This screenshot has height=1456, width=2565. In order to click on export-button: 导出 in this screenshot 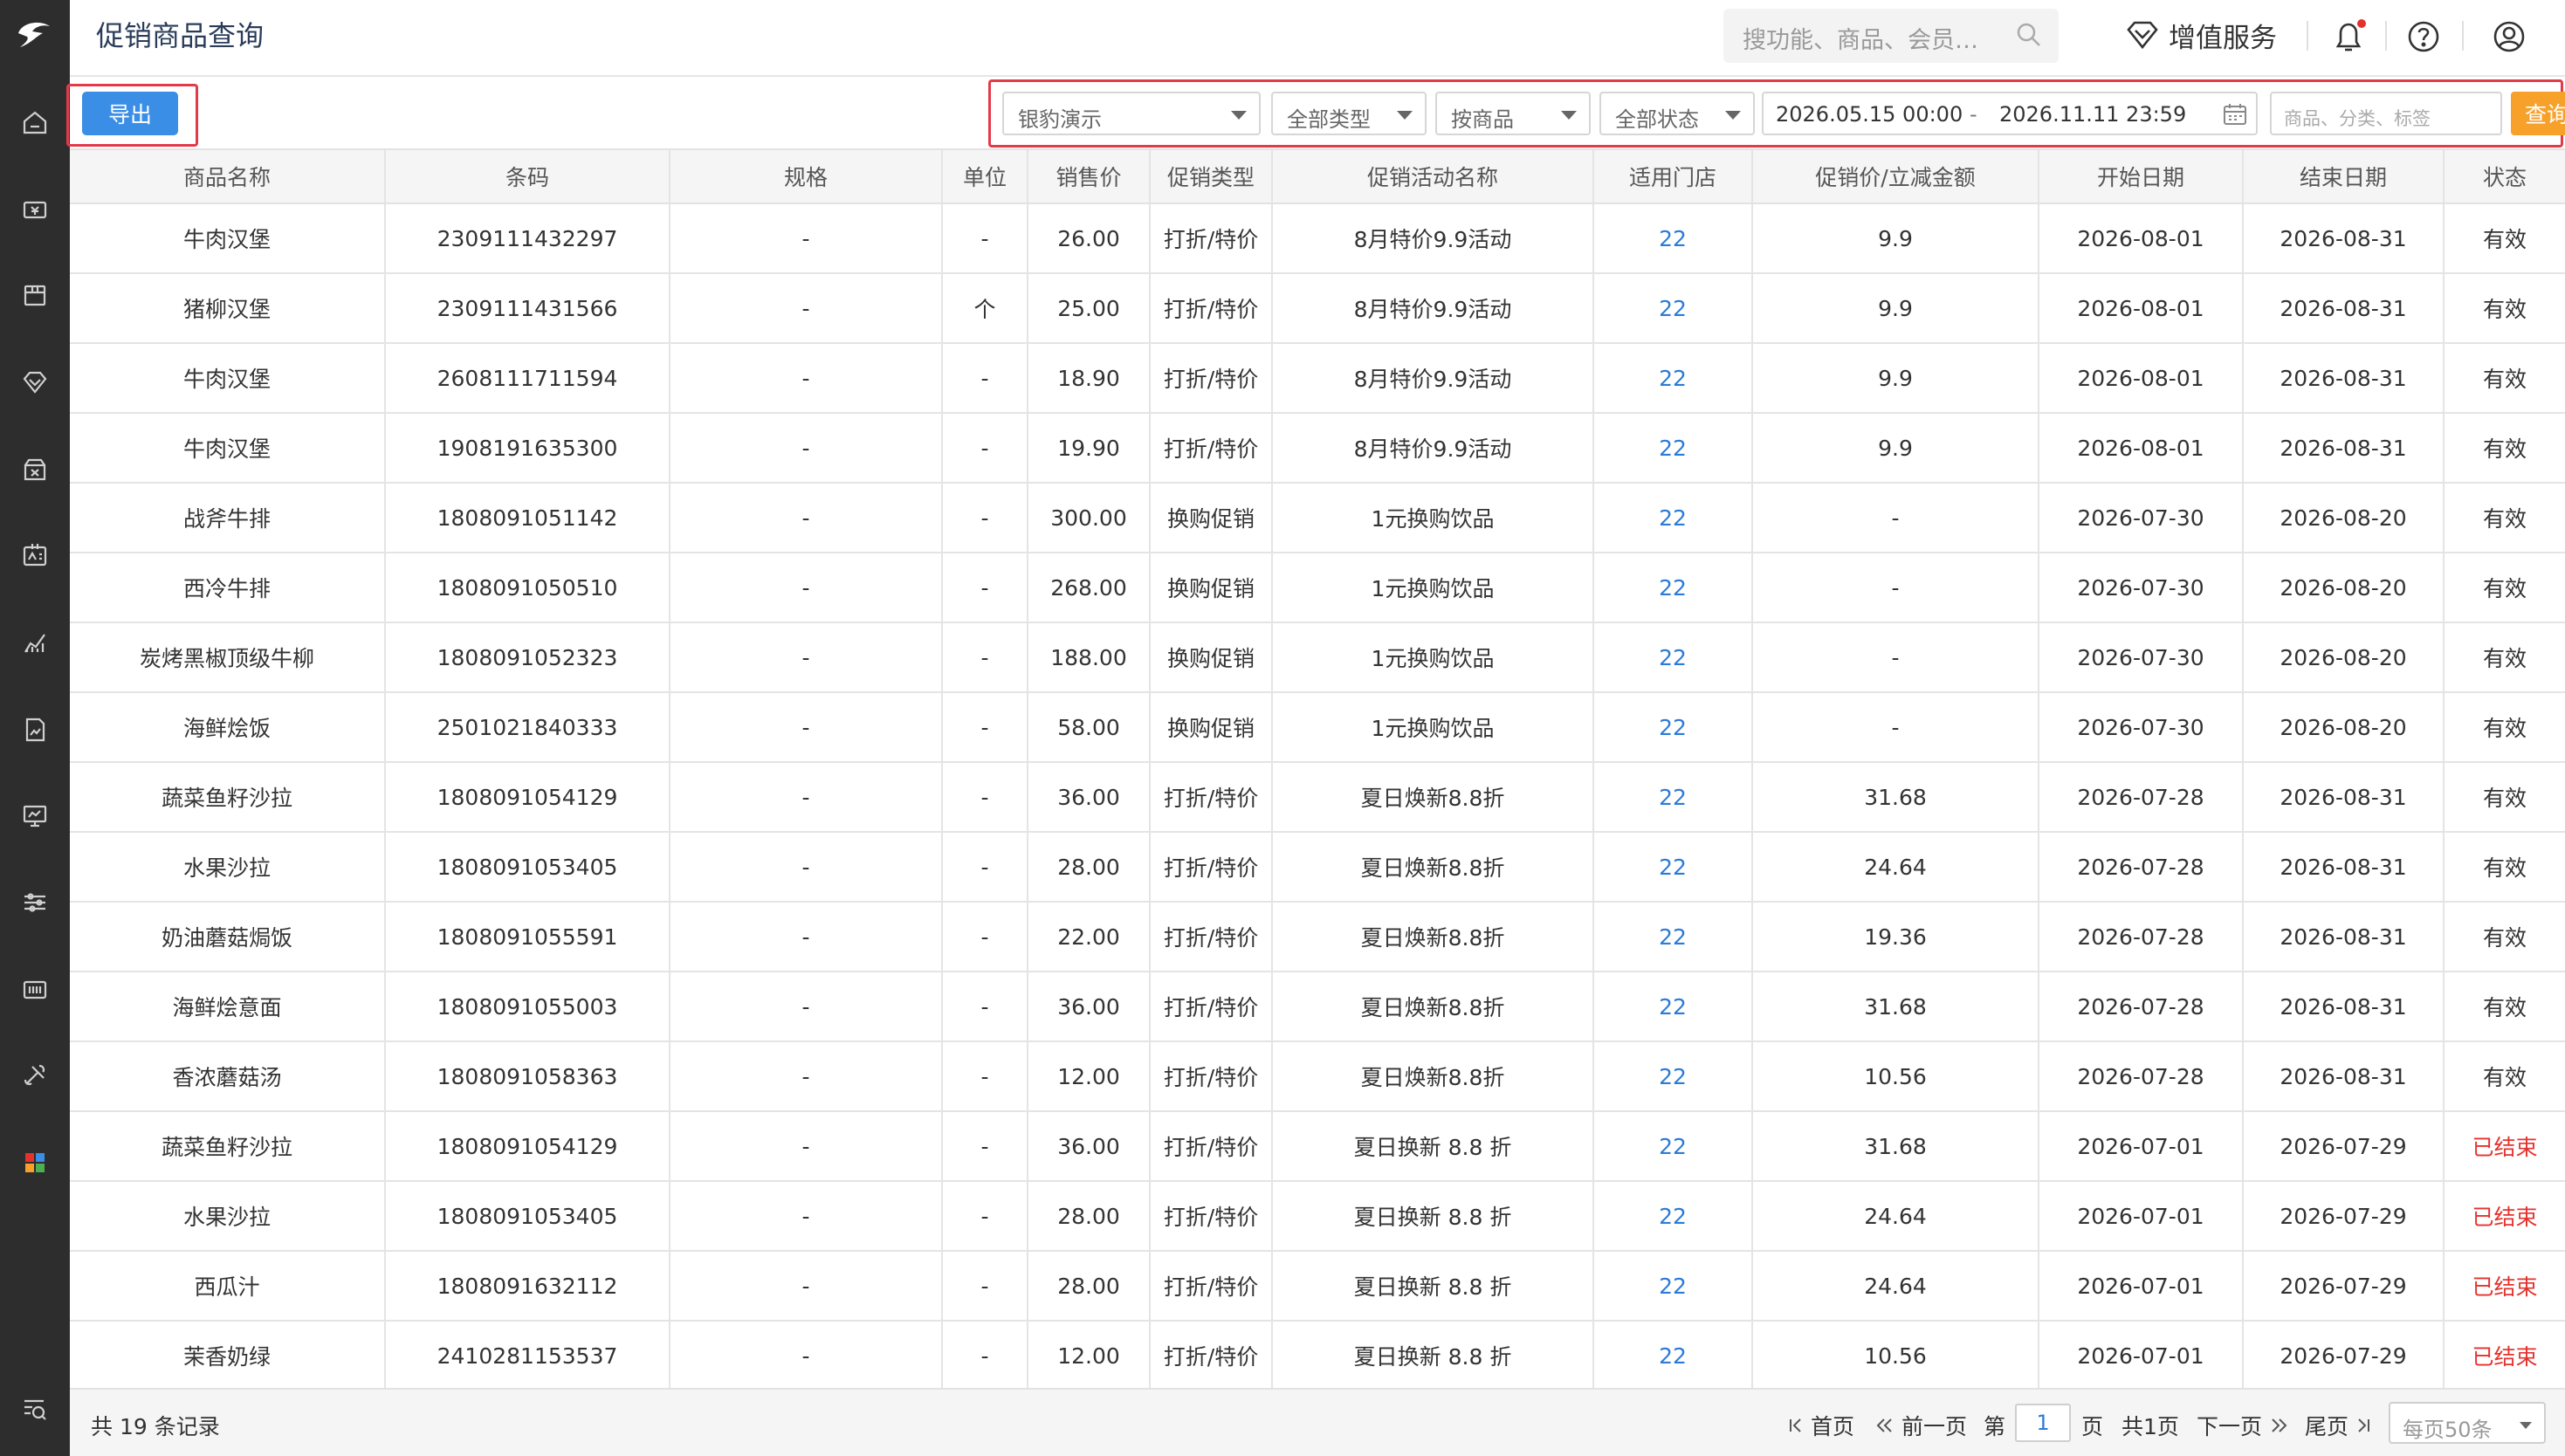, I will do `click(130, 113)`.